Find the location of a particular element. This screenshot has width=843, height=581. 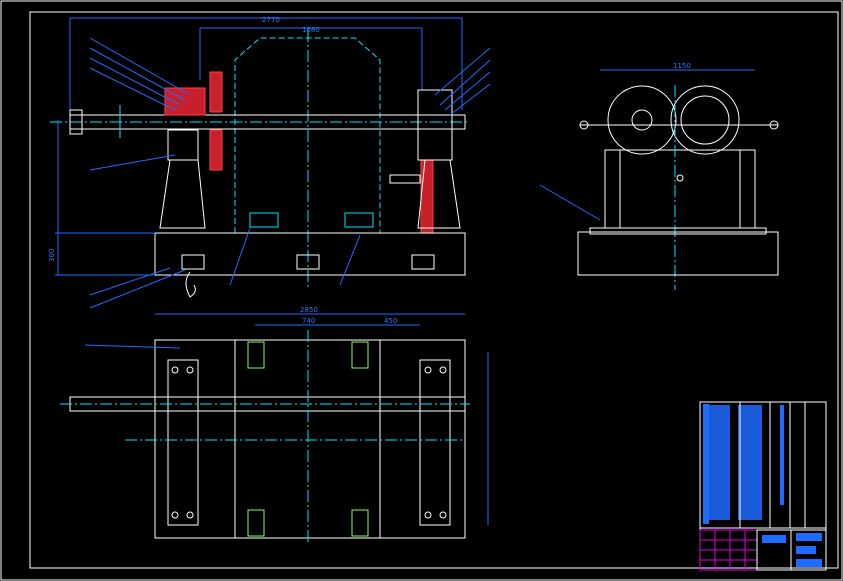

dim-text-450: 450 is located at coordinates (390, 321).